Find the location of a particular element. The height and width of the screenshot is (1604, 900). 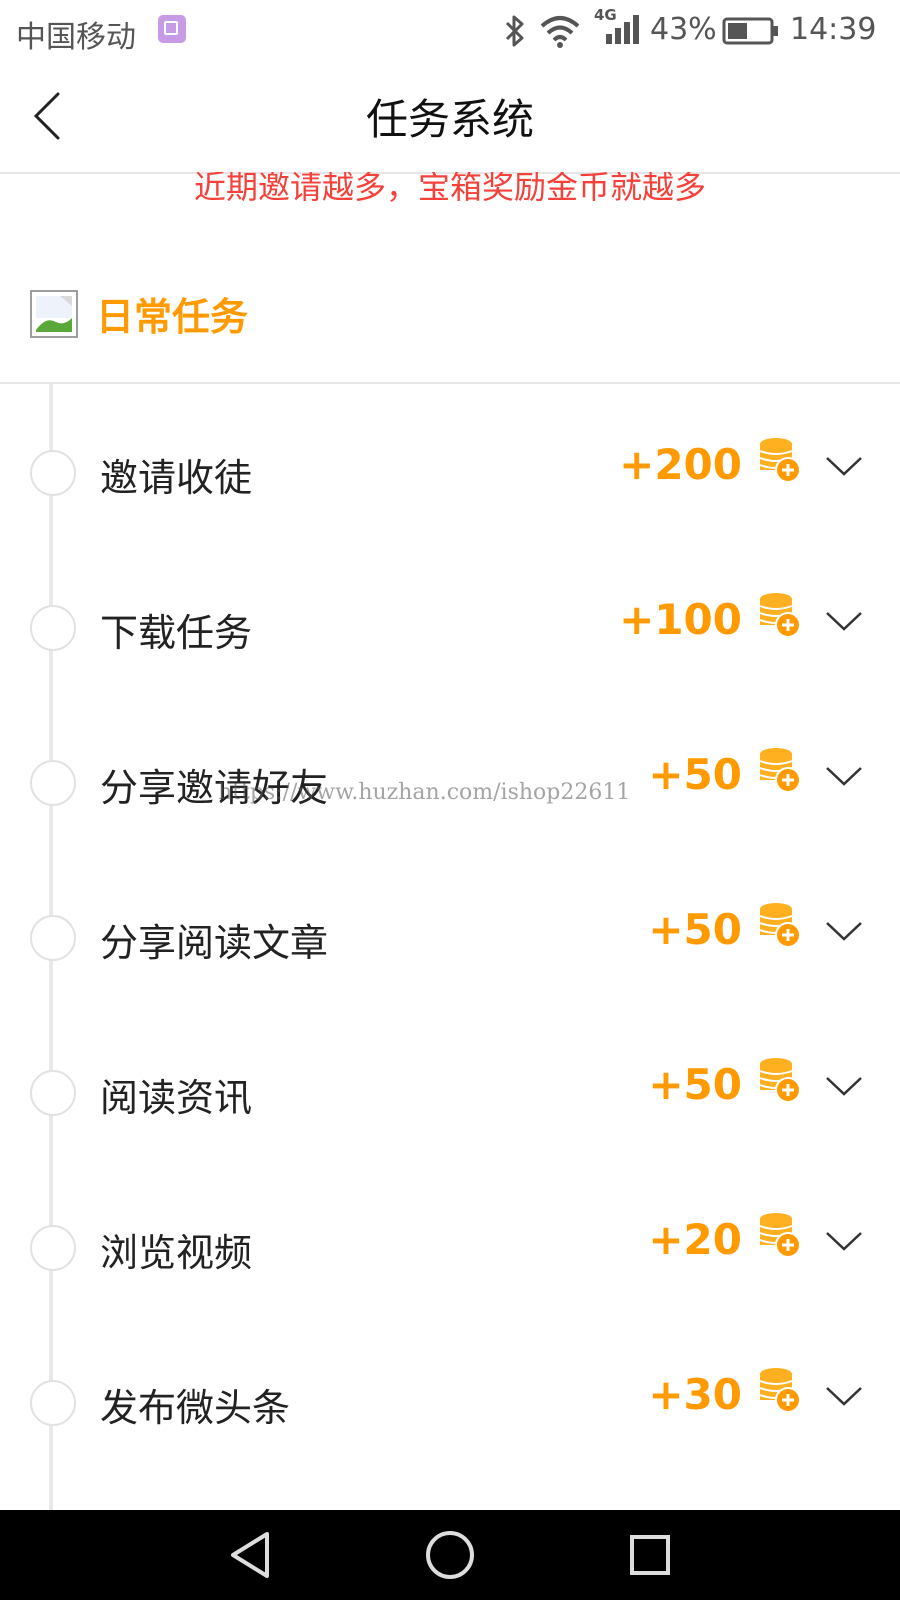

task-row-share-article: 分享阅读文章 +50 is located at coordinates (450, 926).